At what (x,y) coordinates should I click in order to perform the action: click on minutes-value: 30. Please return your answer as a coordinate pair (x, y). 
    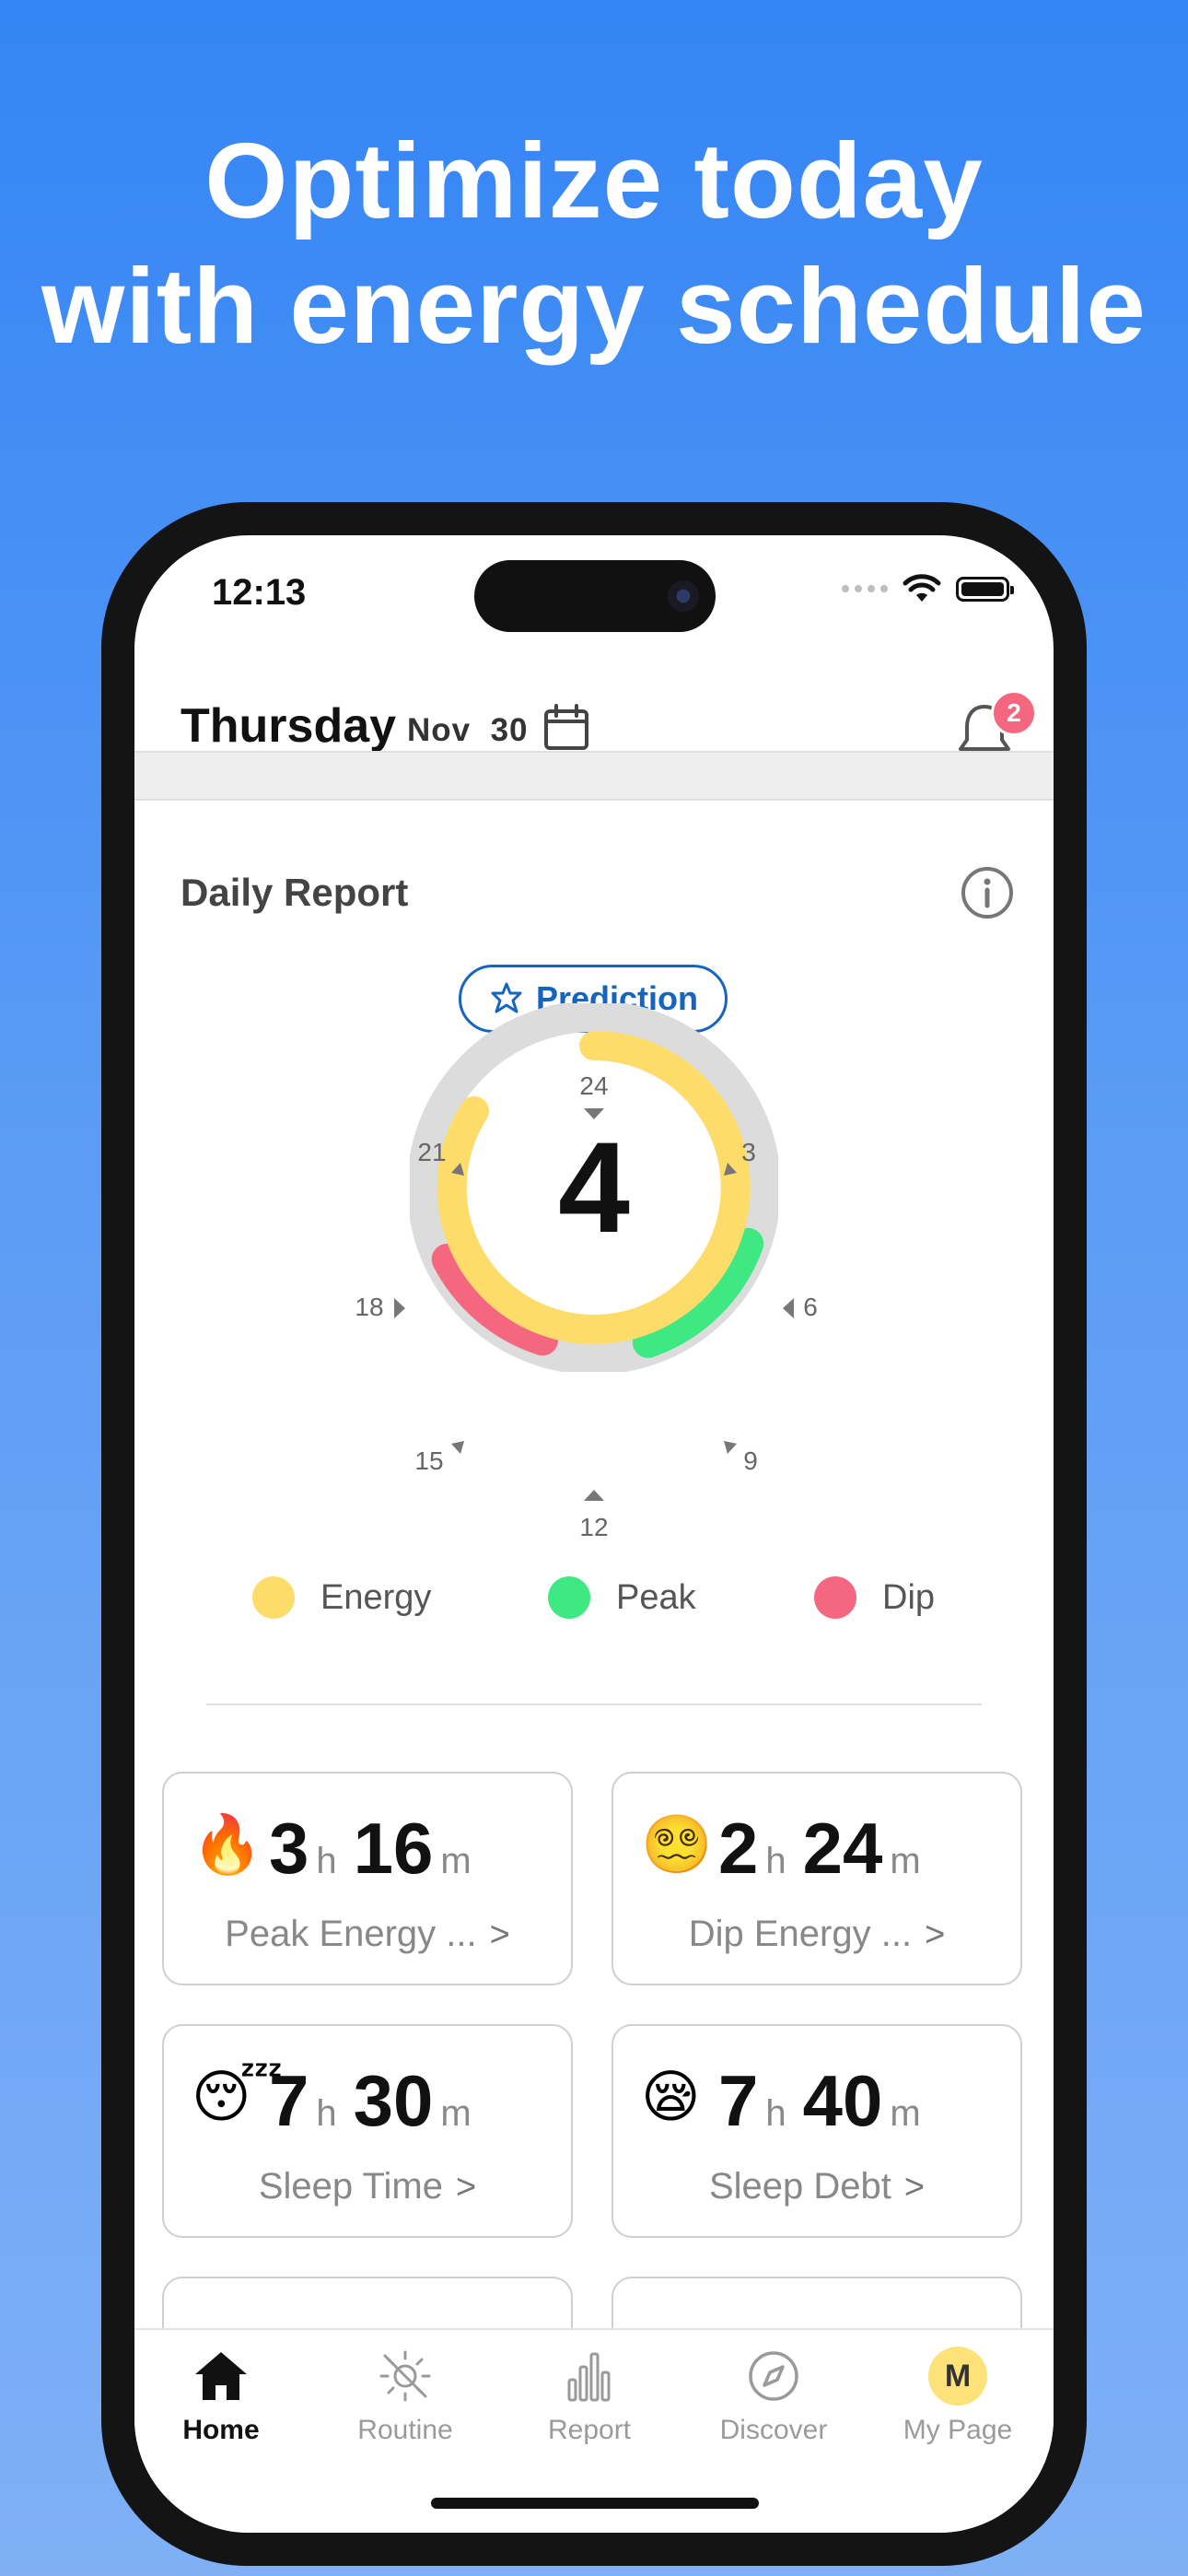
    Looking at the image, I should click on (393, 2100).